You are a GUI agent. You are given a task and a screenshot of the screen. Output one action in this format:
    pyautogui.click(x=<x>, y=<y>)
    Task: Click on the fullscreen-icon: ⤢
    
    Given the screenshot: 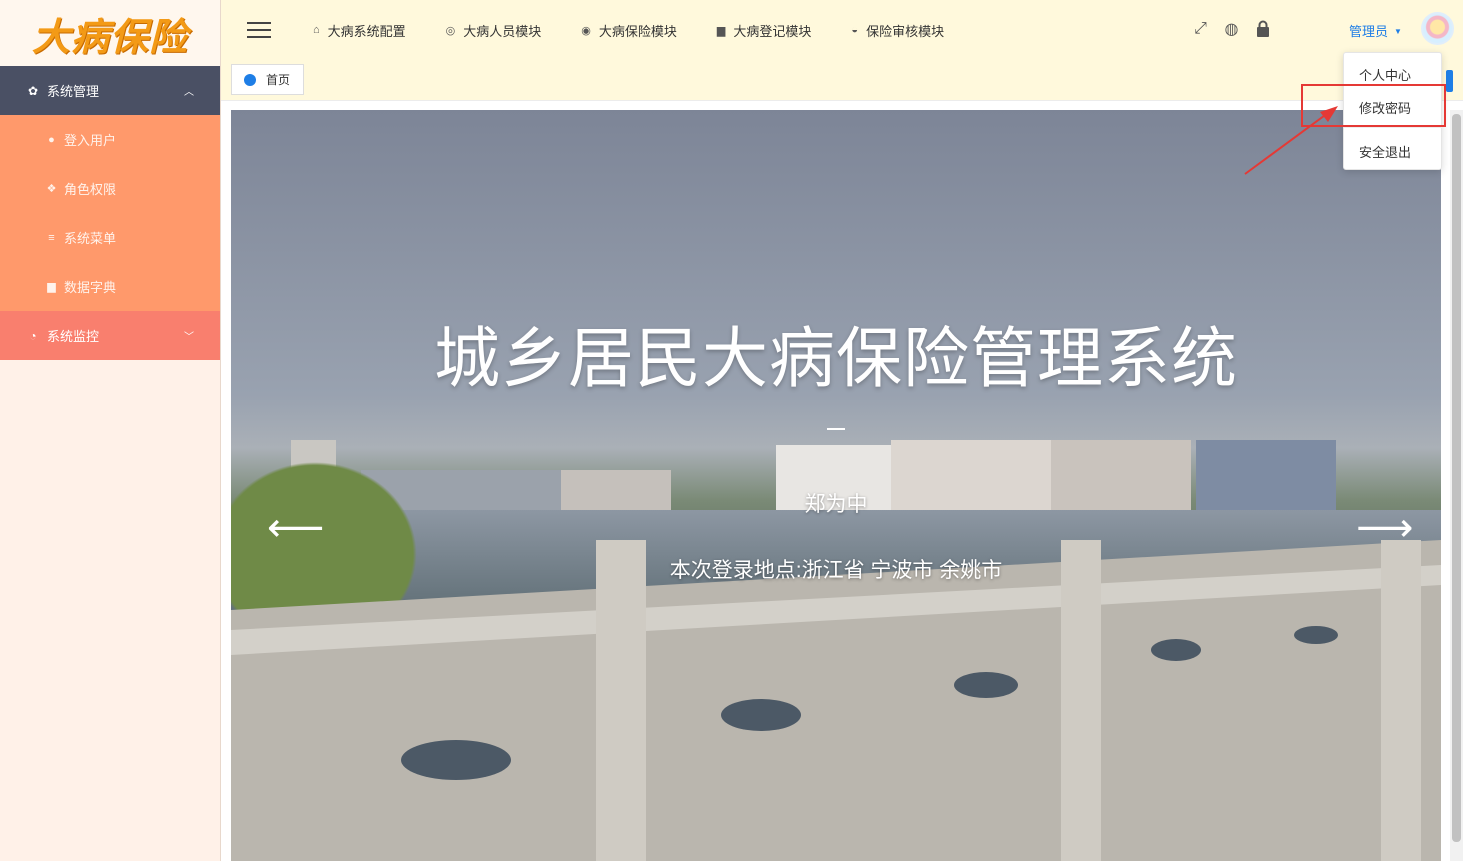 What is the action you would take?
    pyautogui.click(x=1200, y=28)
    